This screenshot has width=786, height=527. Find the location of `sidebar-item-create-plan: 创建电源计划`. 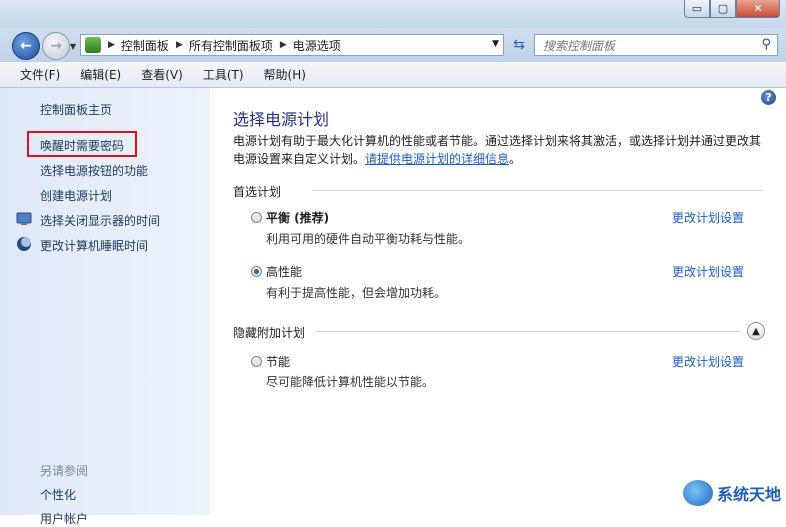

sidebar-item-create-plan: 创建电源计划 is located at coordinates (76, 195).